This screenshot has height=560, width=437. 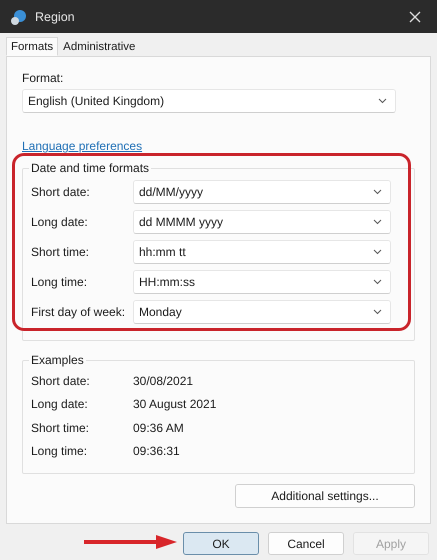 What do you see at coordinates (156, 451) in the screenshot?
I see `example-value: 09:36:31` at bounding box center [156, 451].